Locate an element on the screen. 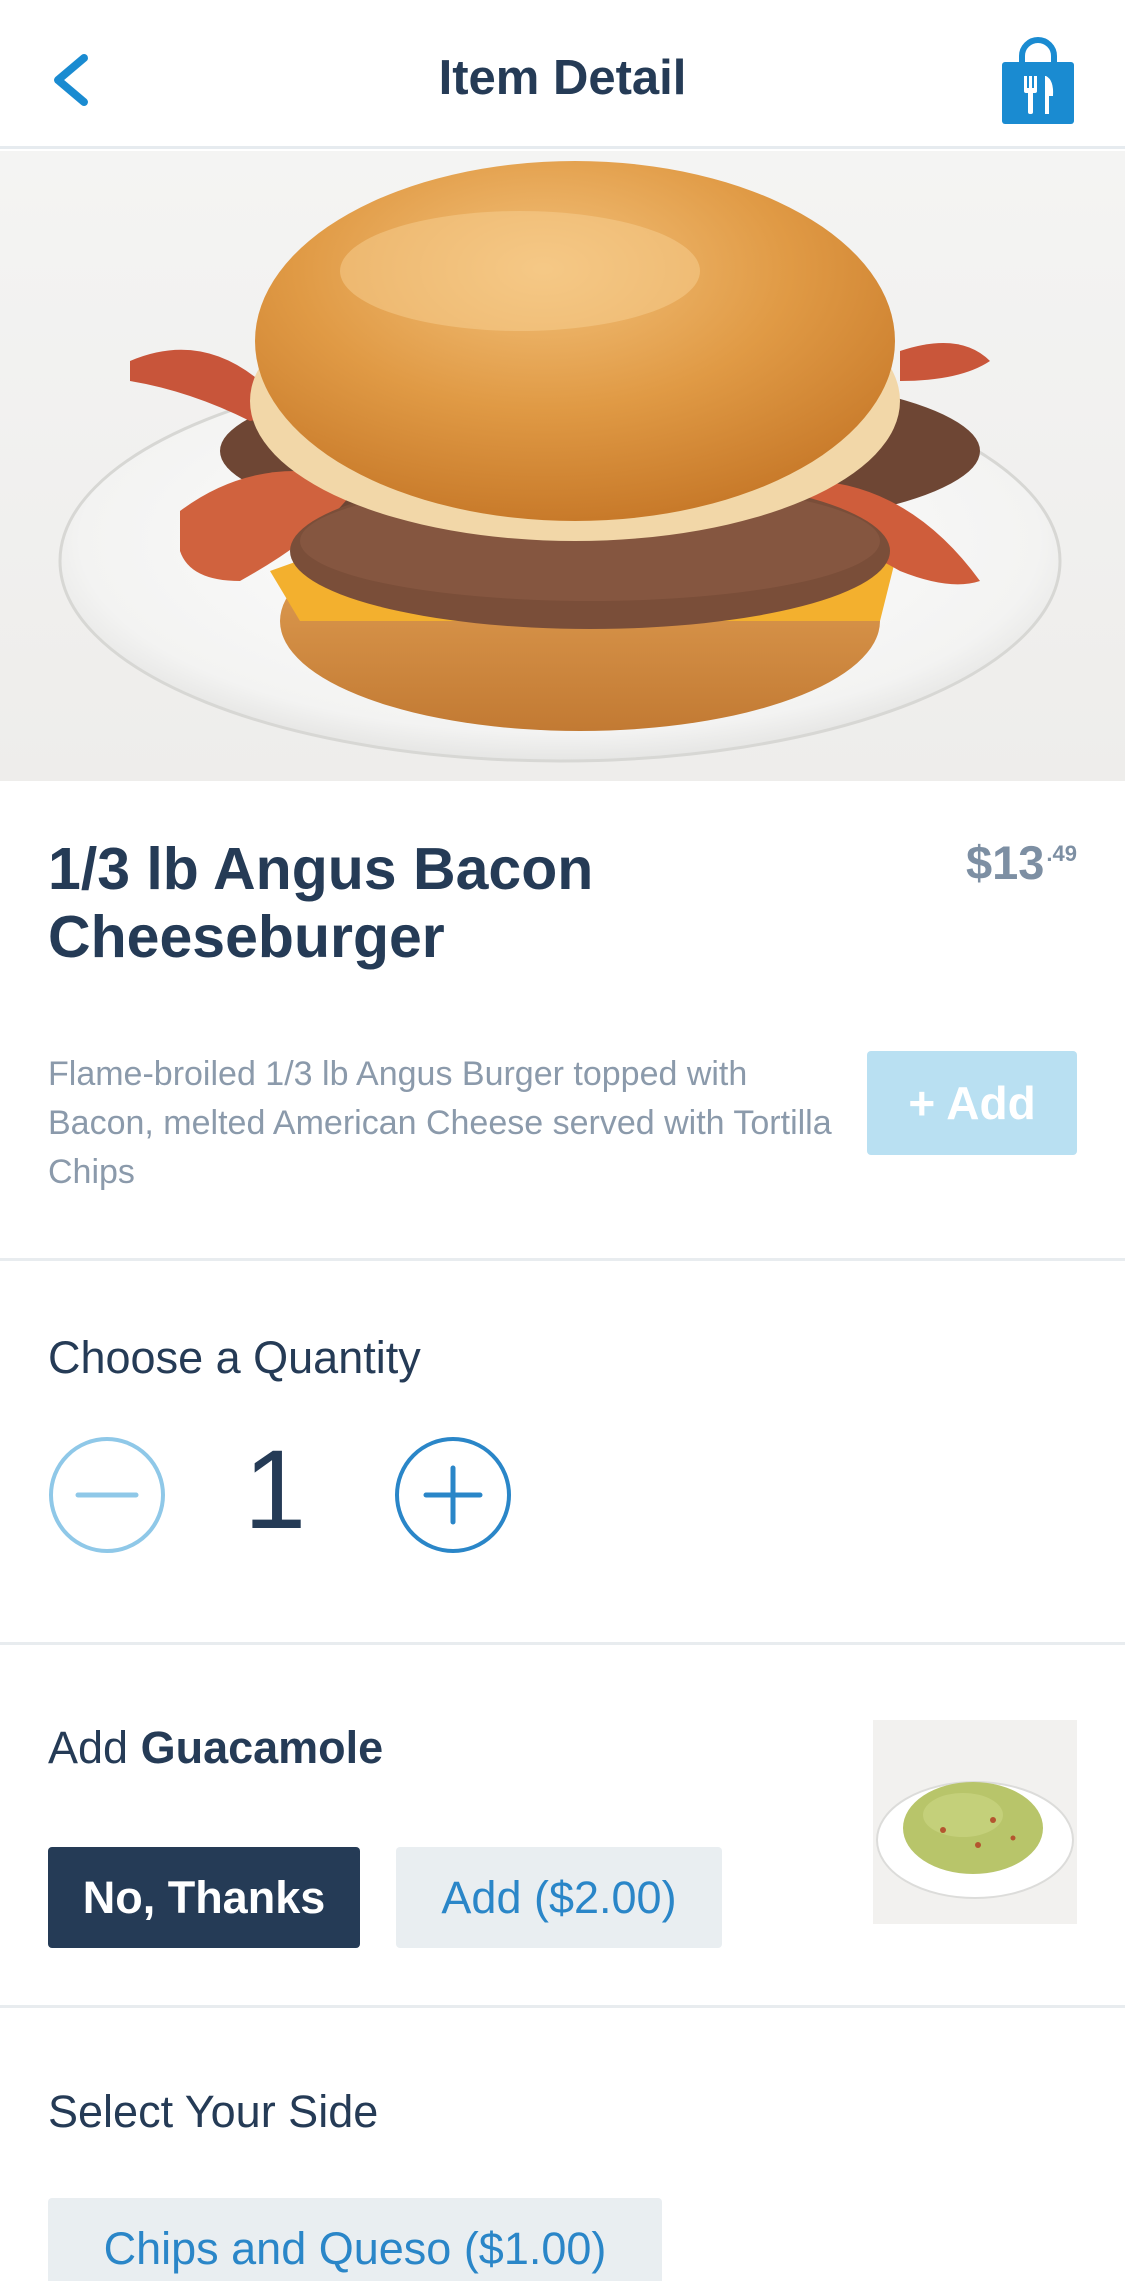 The image size is (1125, 2281). plus-circle-icon is located at coordinates (453, 1495).